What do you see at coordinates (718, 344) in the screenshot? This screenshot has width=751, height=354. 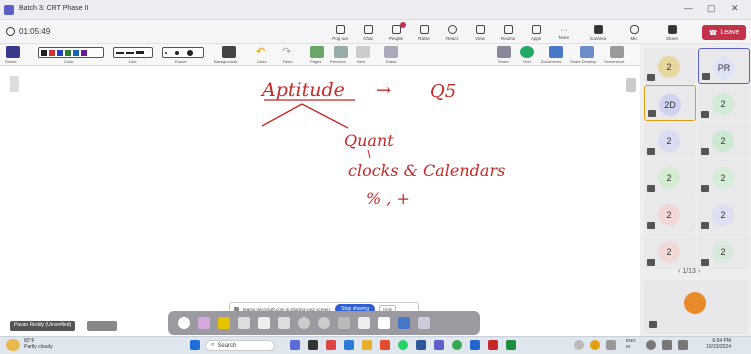 I see `taskbar-clock: 6:54 PM 10/23/2024` at bounding box center [718, 344].